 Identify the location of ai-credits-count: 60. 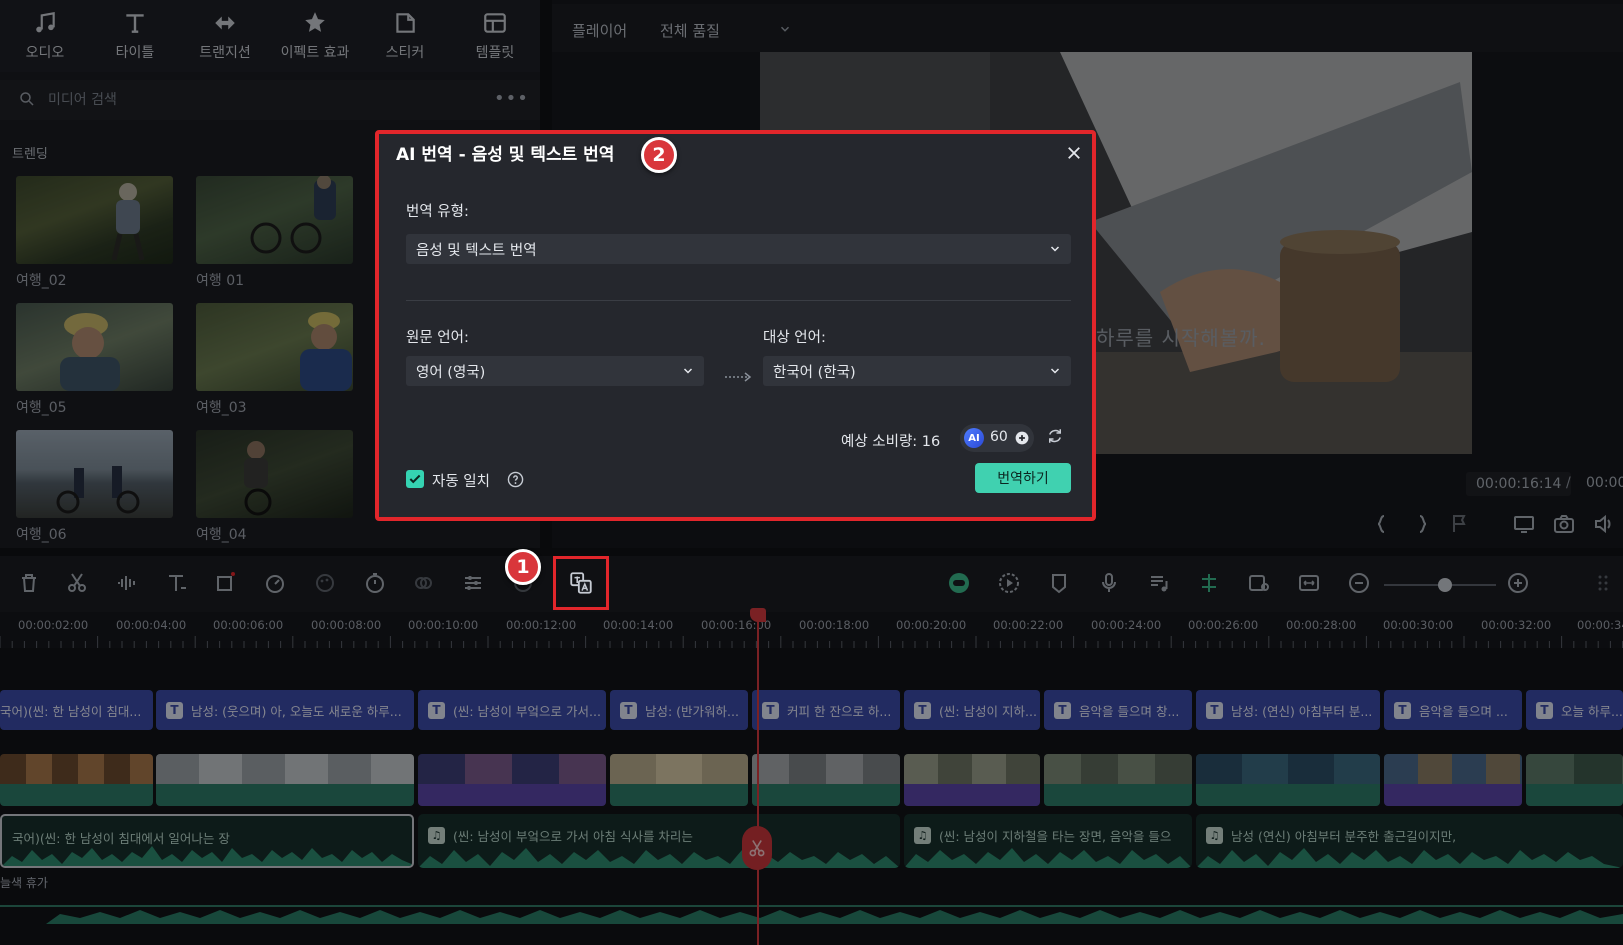
(999, 437).